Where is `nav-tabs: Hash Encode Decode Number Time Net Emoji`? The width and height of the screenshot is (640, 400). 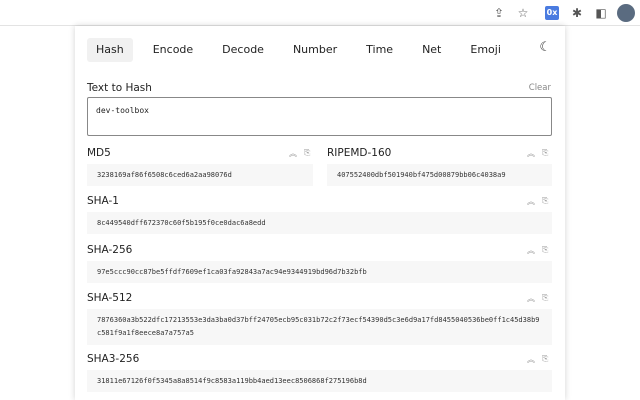
nav-tabs: Hash Encode Decode Number Time Net Emoji is located at coordinates (304, 50).